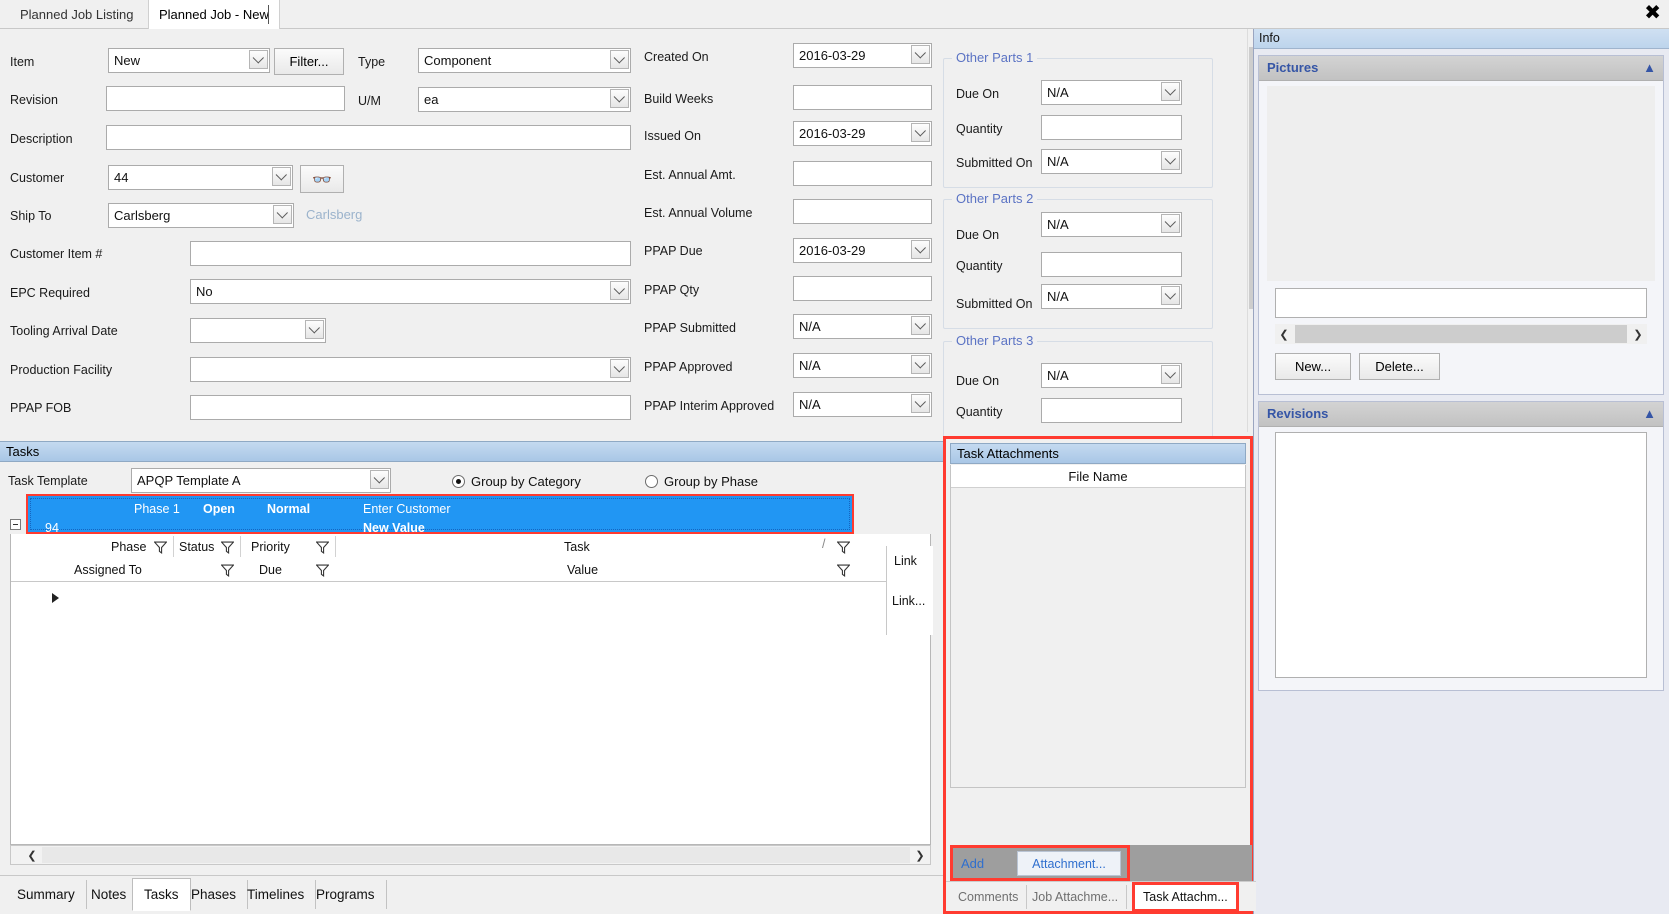 The image size is (1669, 914). I want to click on tab-planned-job-new: Planned Job - New, so click(214, 14).